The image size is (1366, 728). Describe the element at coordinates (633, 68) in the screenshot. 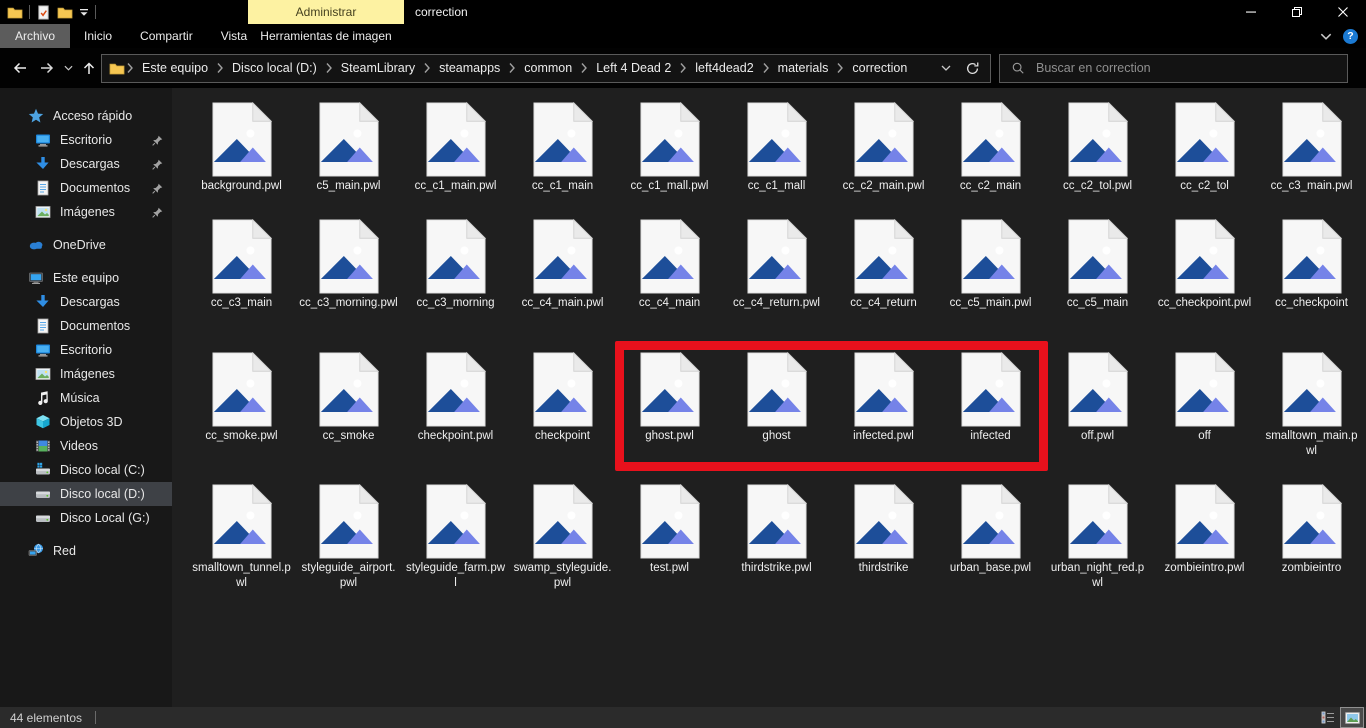

I see `breadcrumb-segment-left-4-dead-2: Left 4 Dead 2` at that location.